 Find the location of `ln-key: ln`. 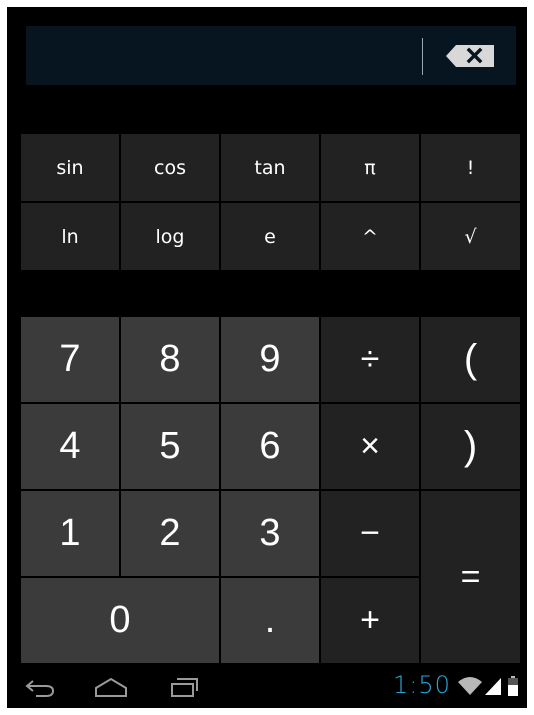

ln-key: ln is located at coordinates (70, 236).